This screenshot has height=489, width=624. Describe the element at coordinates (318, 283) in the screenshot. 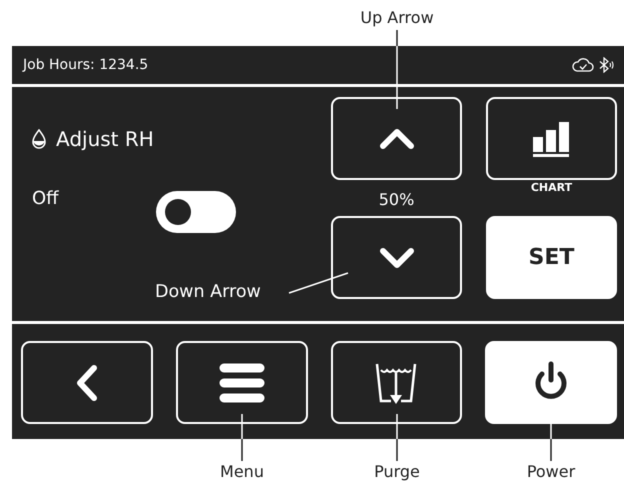

I see `leader-line` at that location.